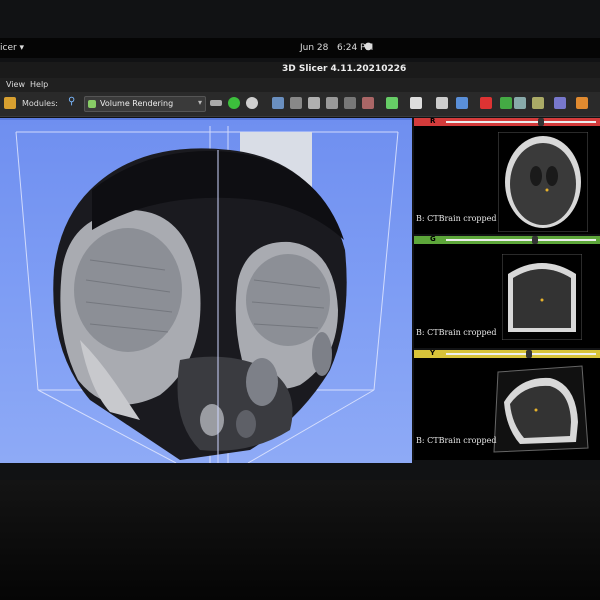  Describe the element at coordinates (520, 103) in the screenshot. I see `screenshot-icon` at that location.